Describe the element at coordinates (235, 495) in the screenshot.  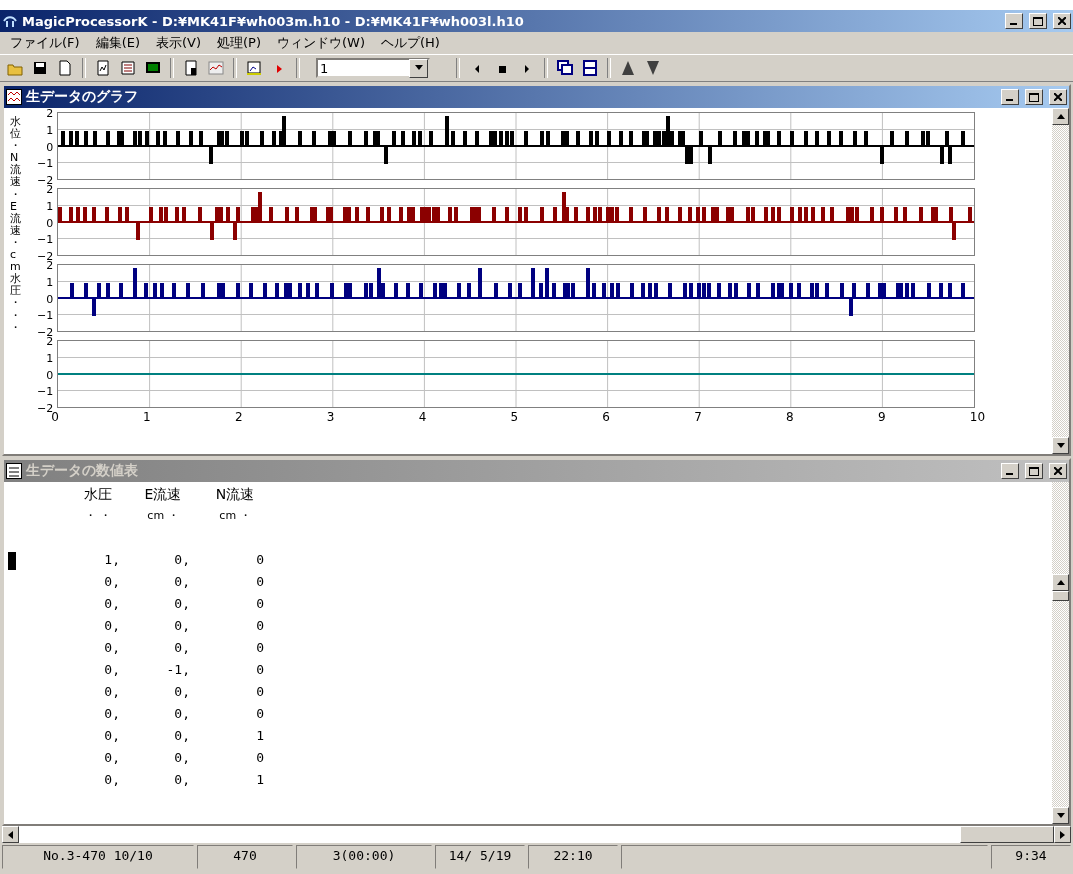
I see `column-header: N流速` at that location.